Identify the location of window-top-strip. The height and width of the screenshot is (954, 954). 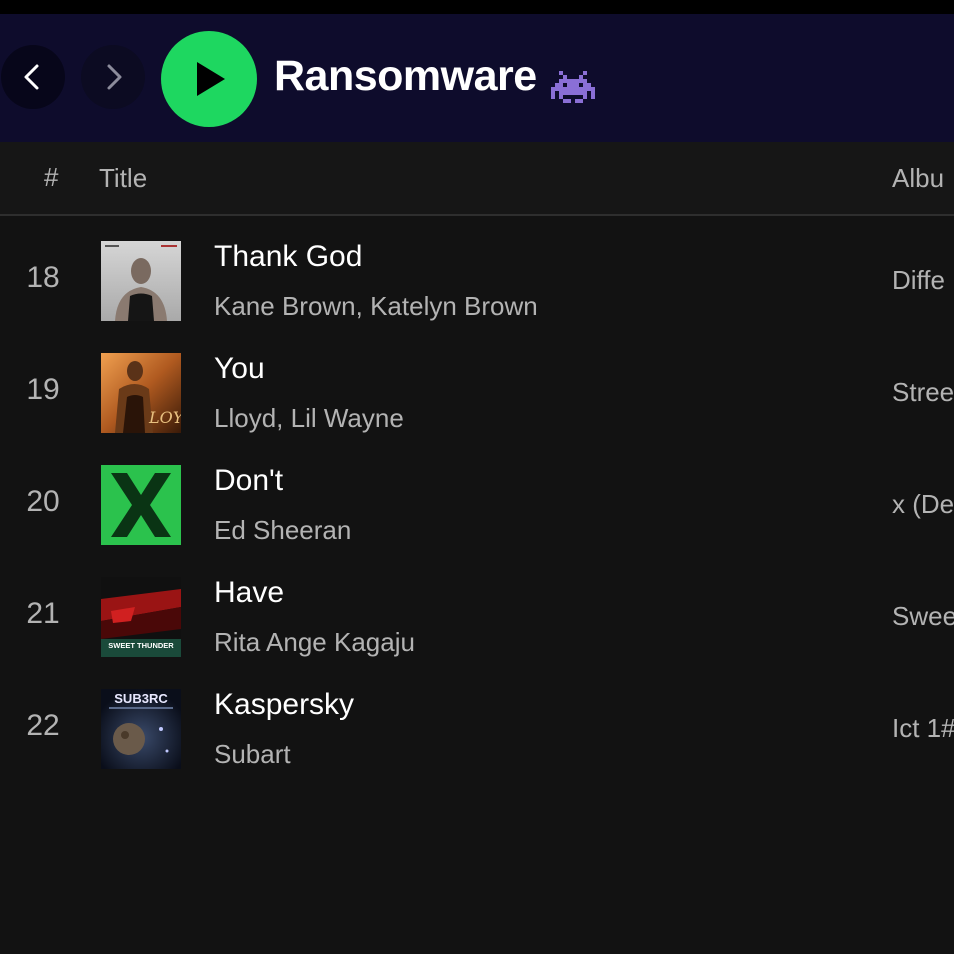
(477, 7).